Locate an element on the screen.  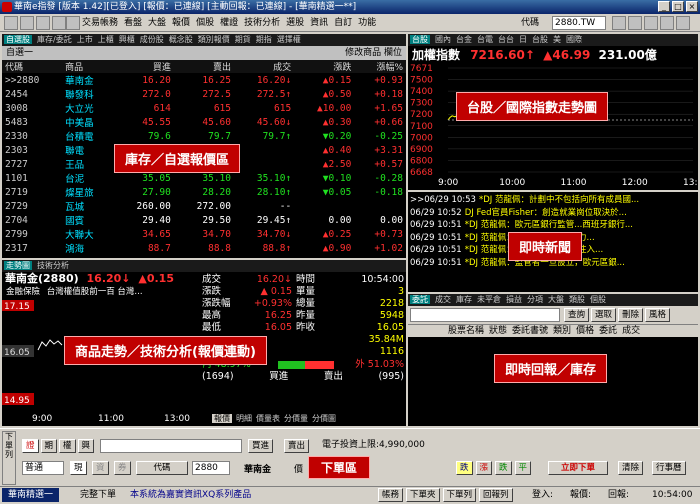
menu-item-0: 交易帳務 is located at coordinates (100, 23).